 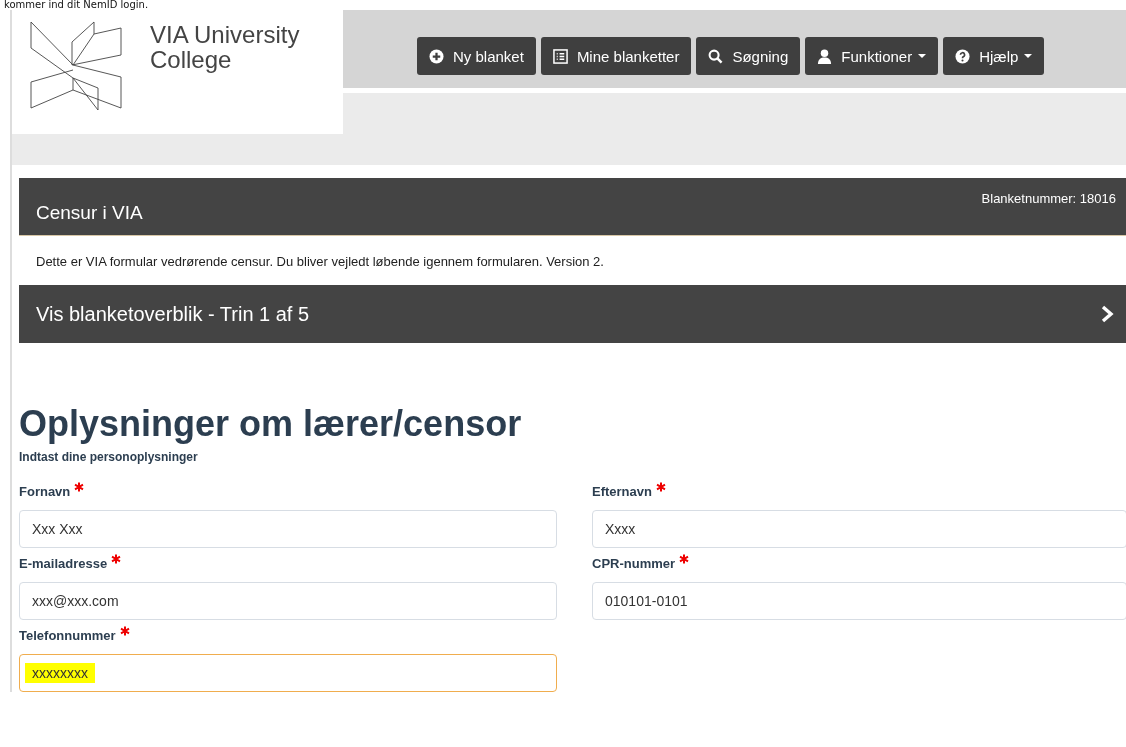 What do you see at coordinates (225, 48) in the screenshot?
I see `logo-text: VIA University College` at bounding box center [225, 48].